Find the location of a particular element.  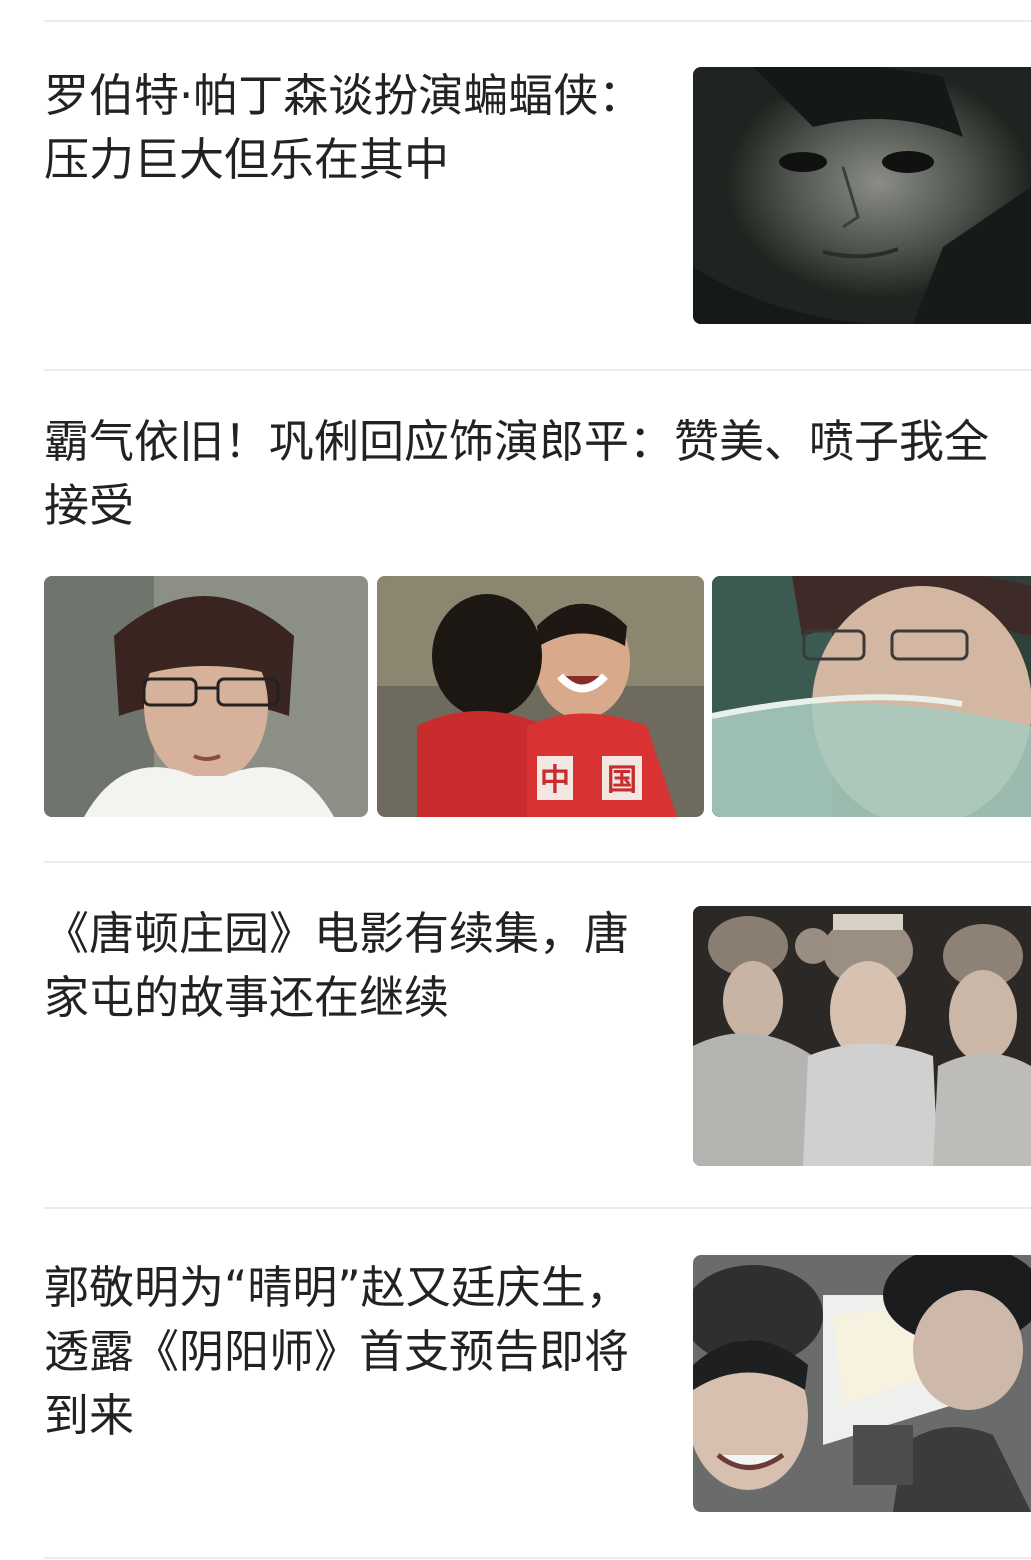

divider is located at coordinates (537, 1558).